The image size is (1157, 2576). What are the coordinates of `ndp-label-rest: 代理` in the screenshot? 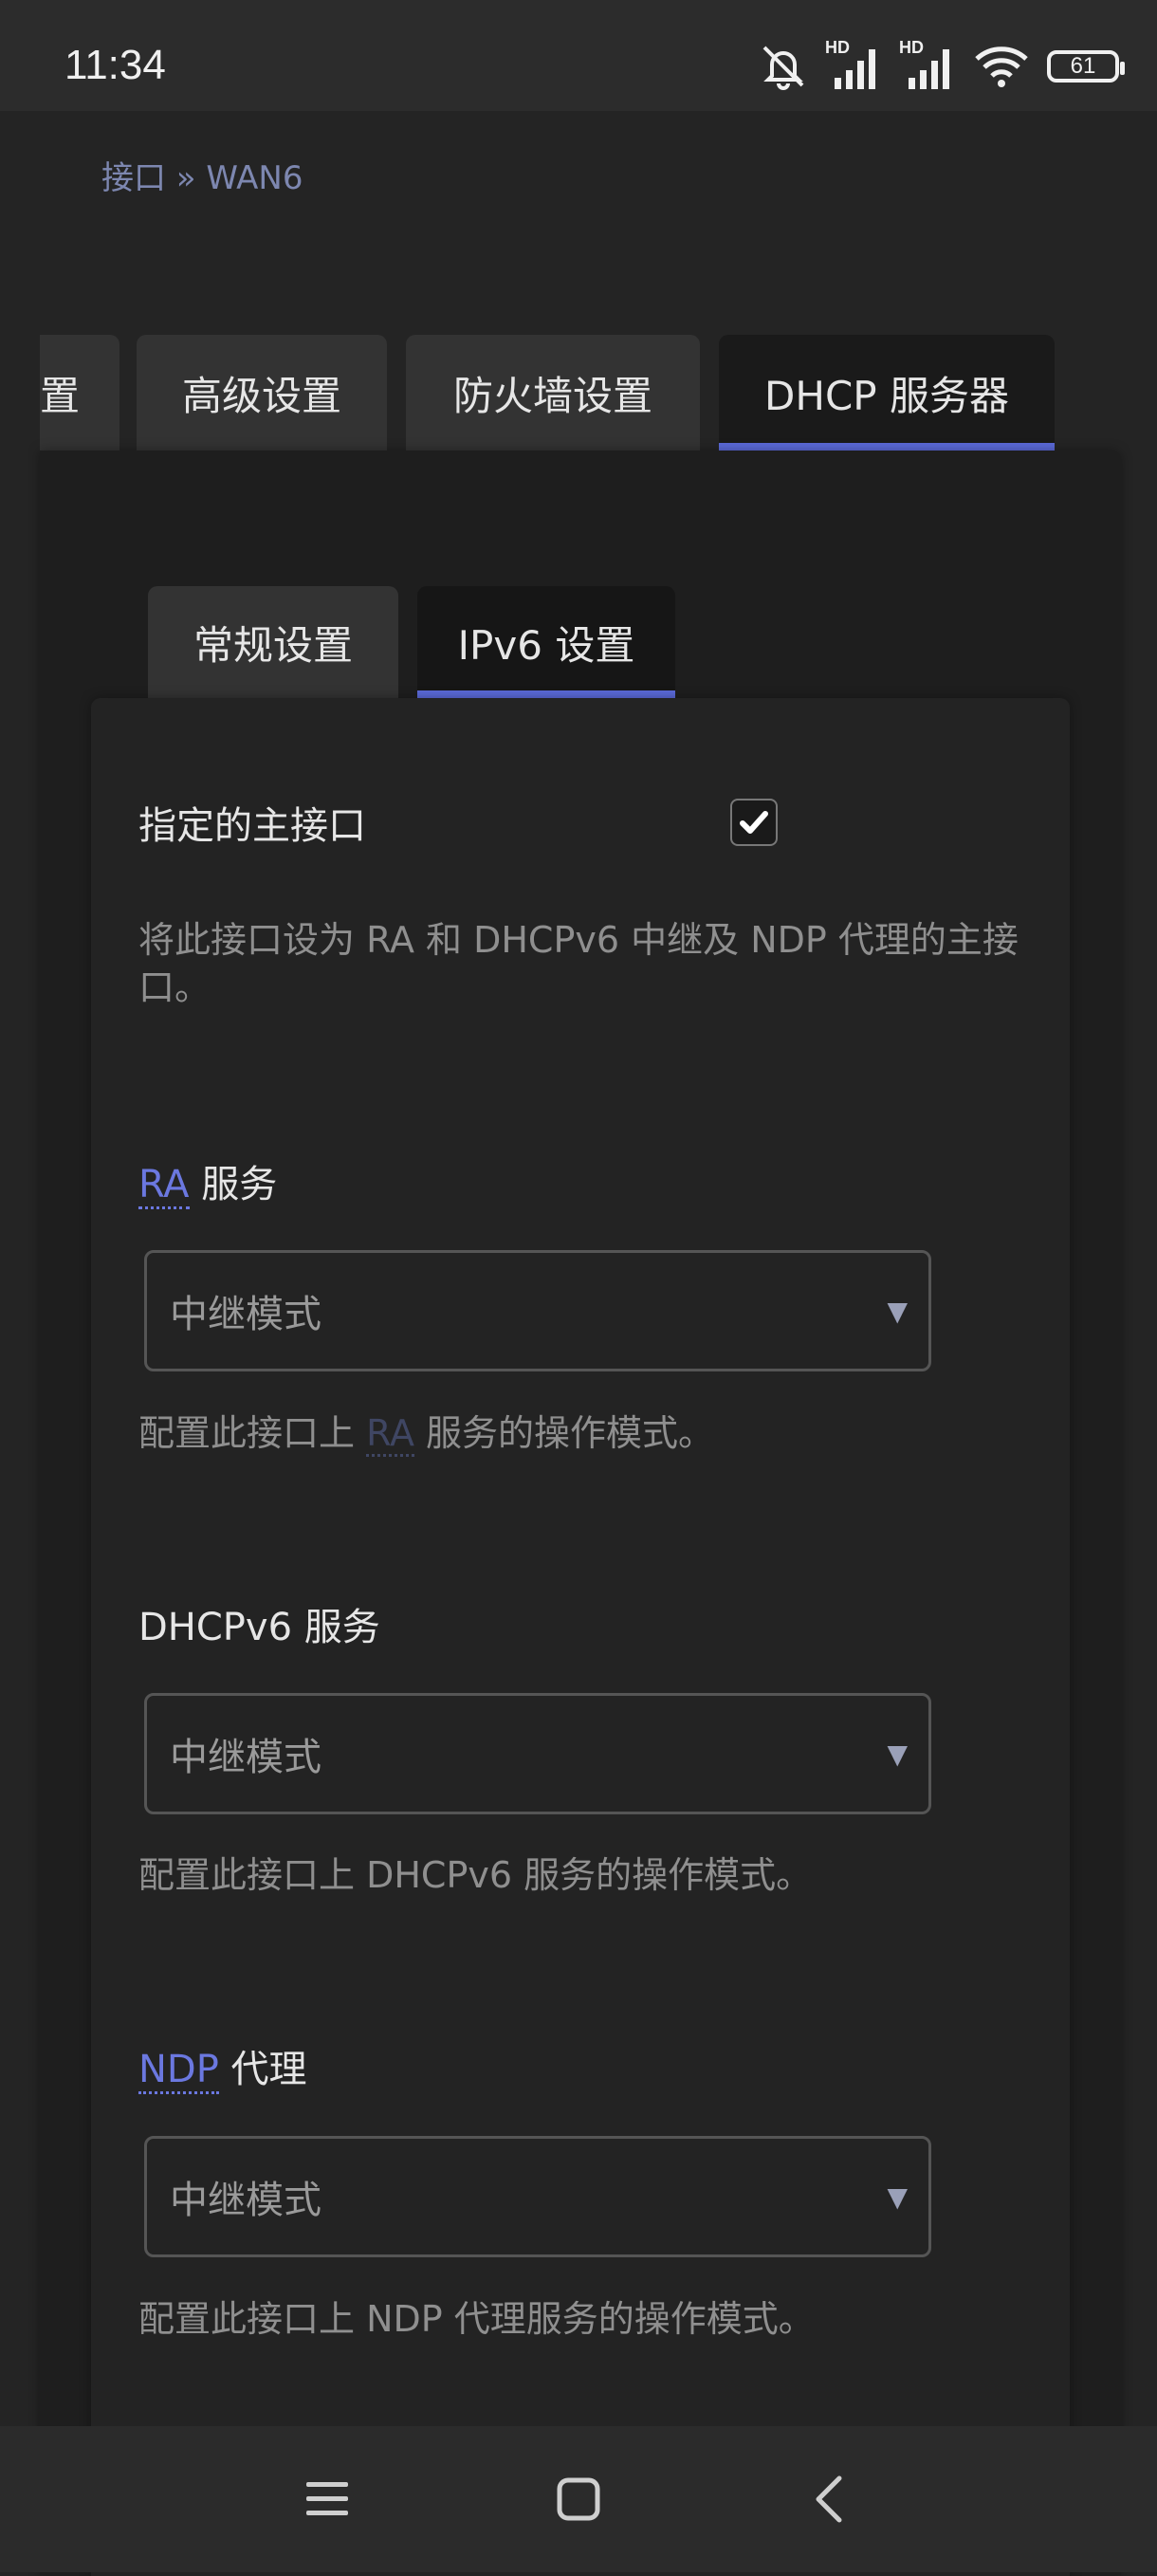 It's located at (262, 2069).